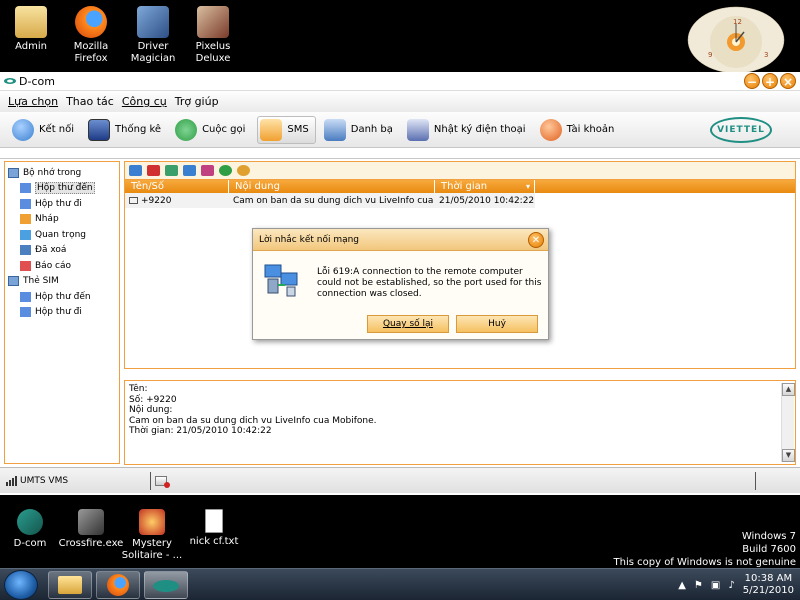  What do you see at coordinates (62, 204) in the screenshot?
I see `tree-item-outbox: Hộp thư đi` at bounding box center [62, 204].